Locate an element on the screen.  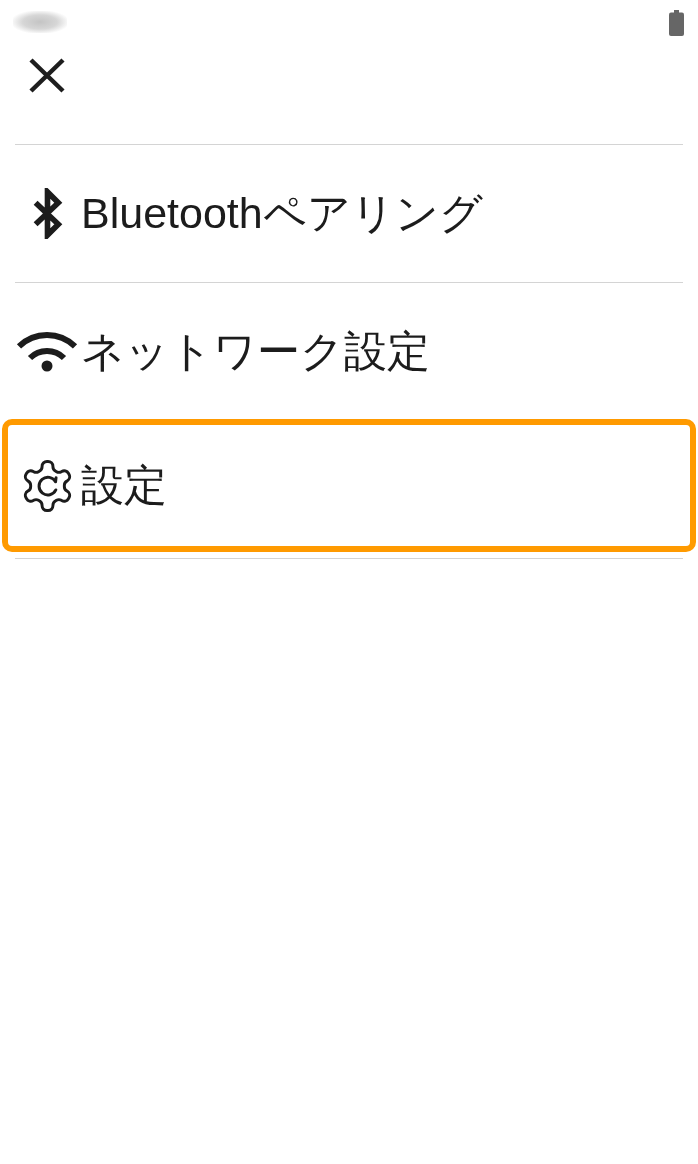
blurred-clock is located at coordinates (40, 22).